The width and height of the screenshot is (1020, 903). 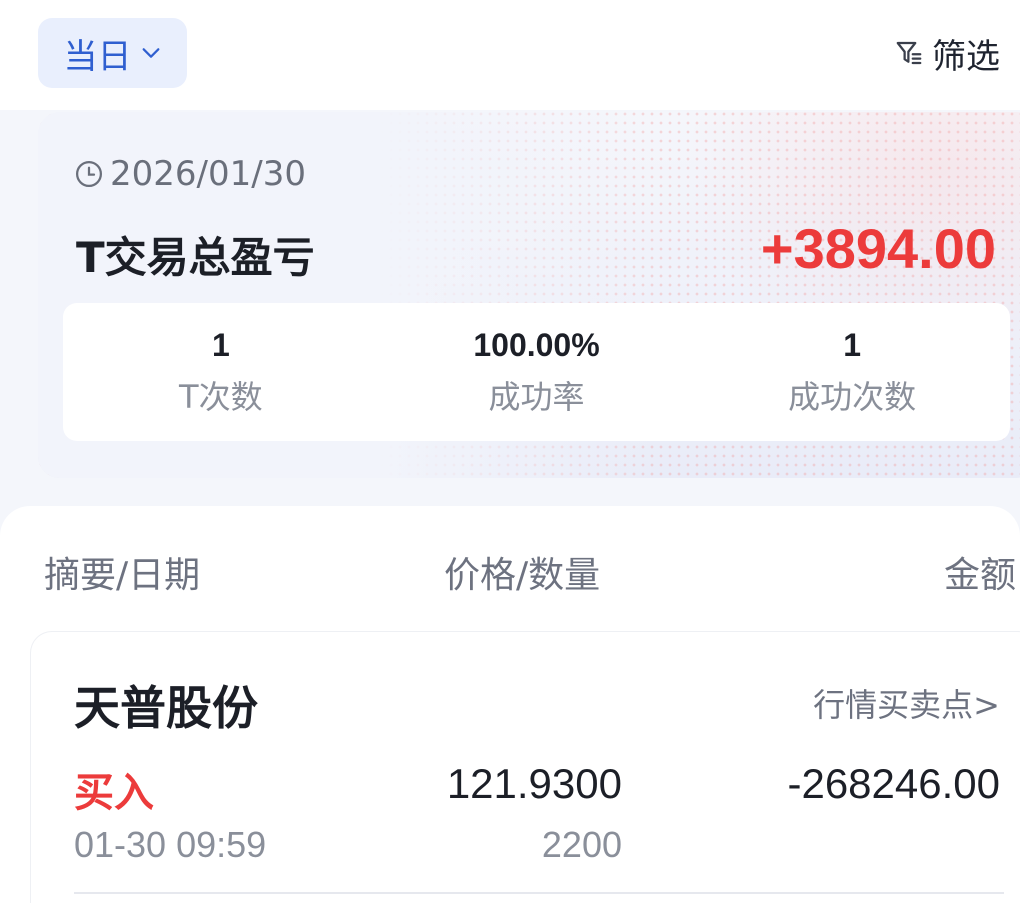 I want to click on filter-label: 筛选, so click(x=966, y=56).